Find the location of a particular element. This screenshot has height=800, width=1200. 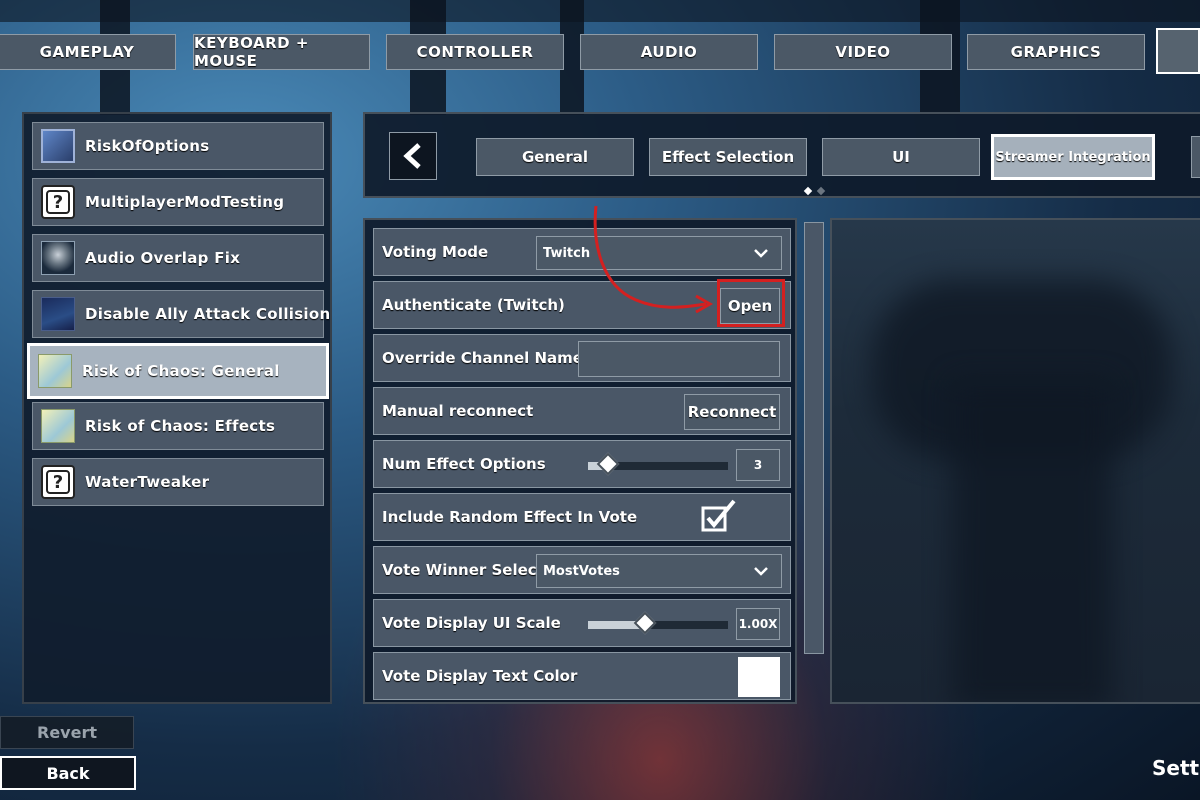

mod-item-multiplayermodtesting: ? MultiplayerModTesting is located at coordinates (178, 202).